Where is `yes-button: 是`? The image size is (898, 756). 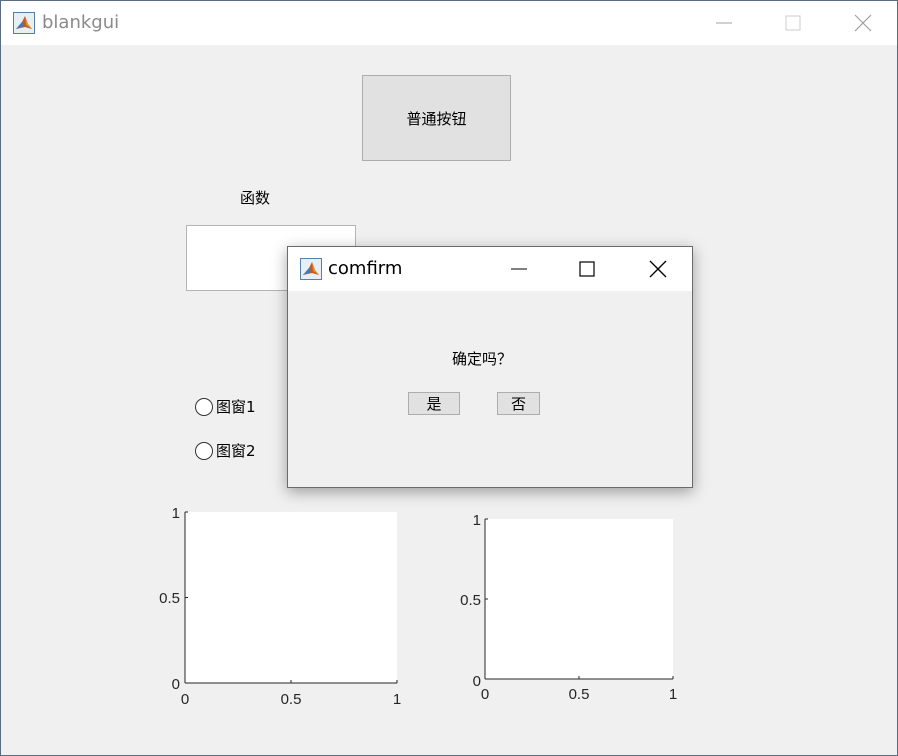
yes-button: 是 is located at coordinates (434, 403).